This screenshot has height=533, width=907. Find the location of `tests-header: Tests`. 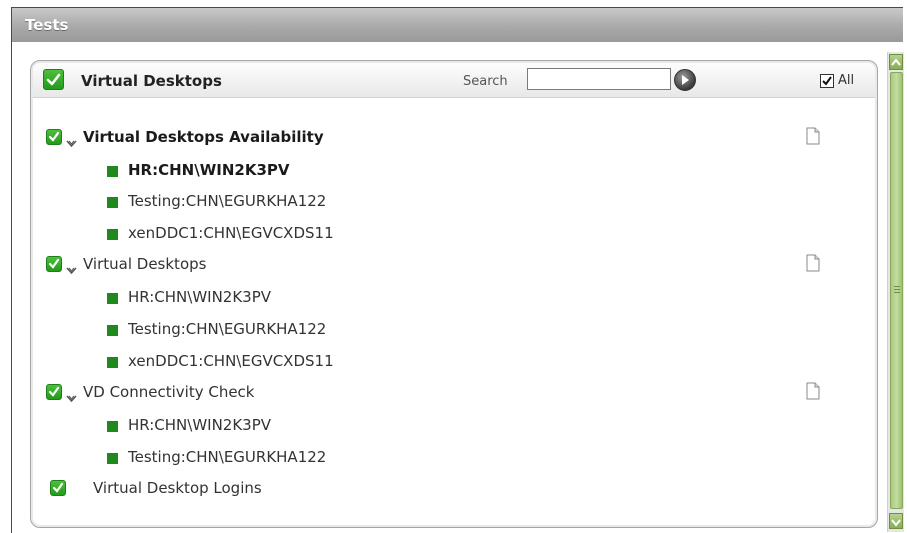

tests-header: Tests is located at coordinates (457, 25).